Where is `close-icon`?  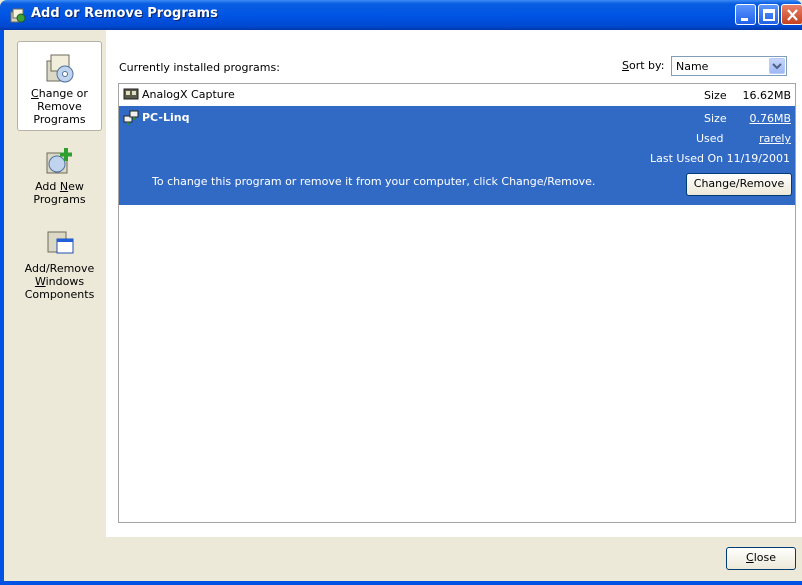
close-icon is located at coordinates (792, 15).